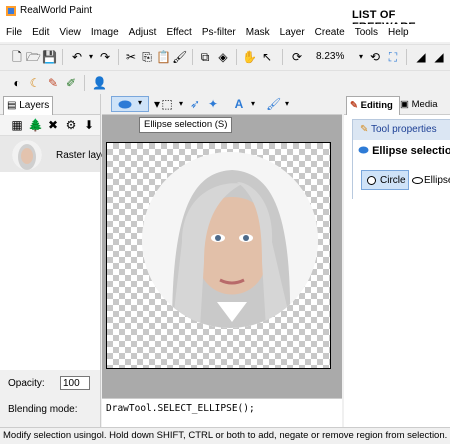  What do you see at coordinates (398, 33) in the screenshot?
I see `menu-help: Help` at bounding box center [398, 33].